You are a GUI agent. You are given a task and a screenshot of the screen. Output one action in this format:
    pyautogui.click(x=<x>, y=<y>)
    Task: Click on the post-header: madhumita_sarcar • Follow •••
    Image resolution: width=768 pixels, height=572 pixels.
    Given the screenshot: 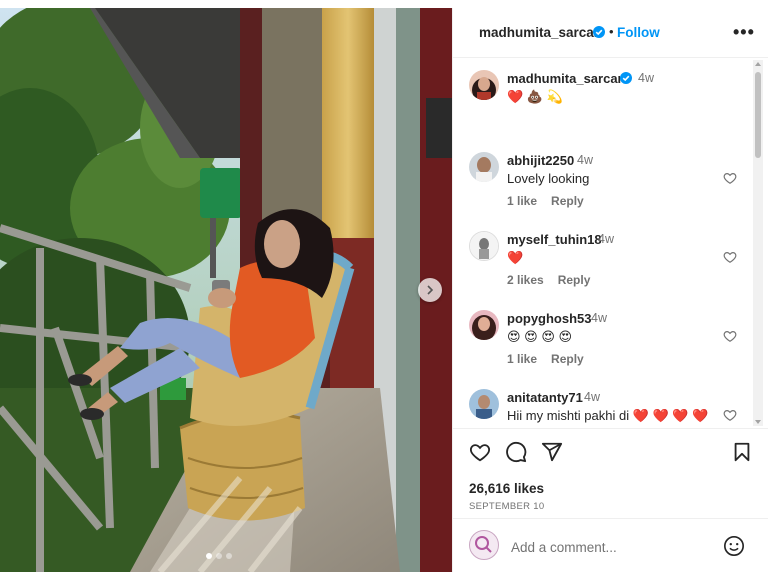 What is the action you would take?
    pyautogui.click(x=610, y=33)
    